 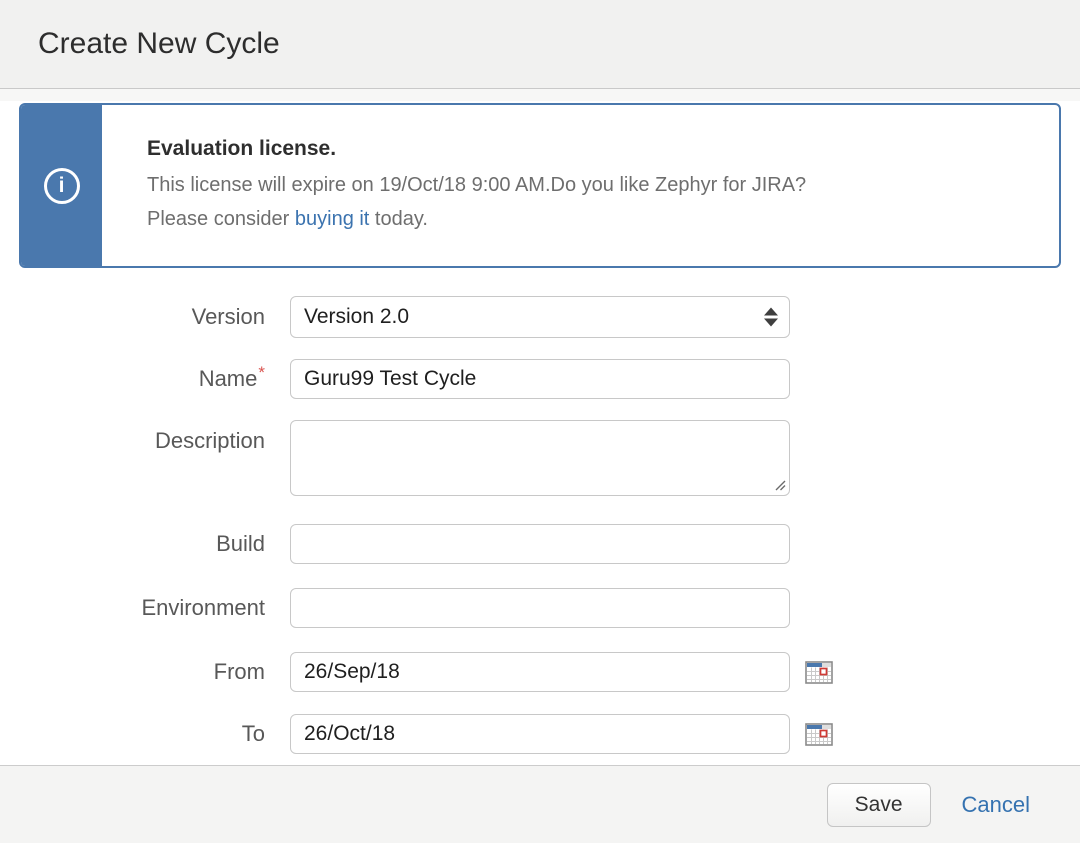 I want to click on name-input, so click(x=540, y=379).